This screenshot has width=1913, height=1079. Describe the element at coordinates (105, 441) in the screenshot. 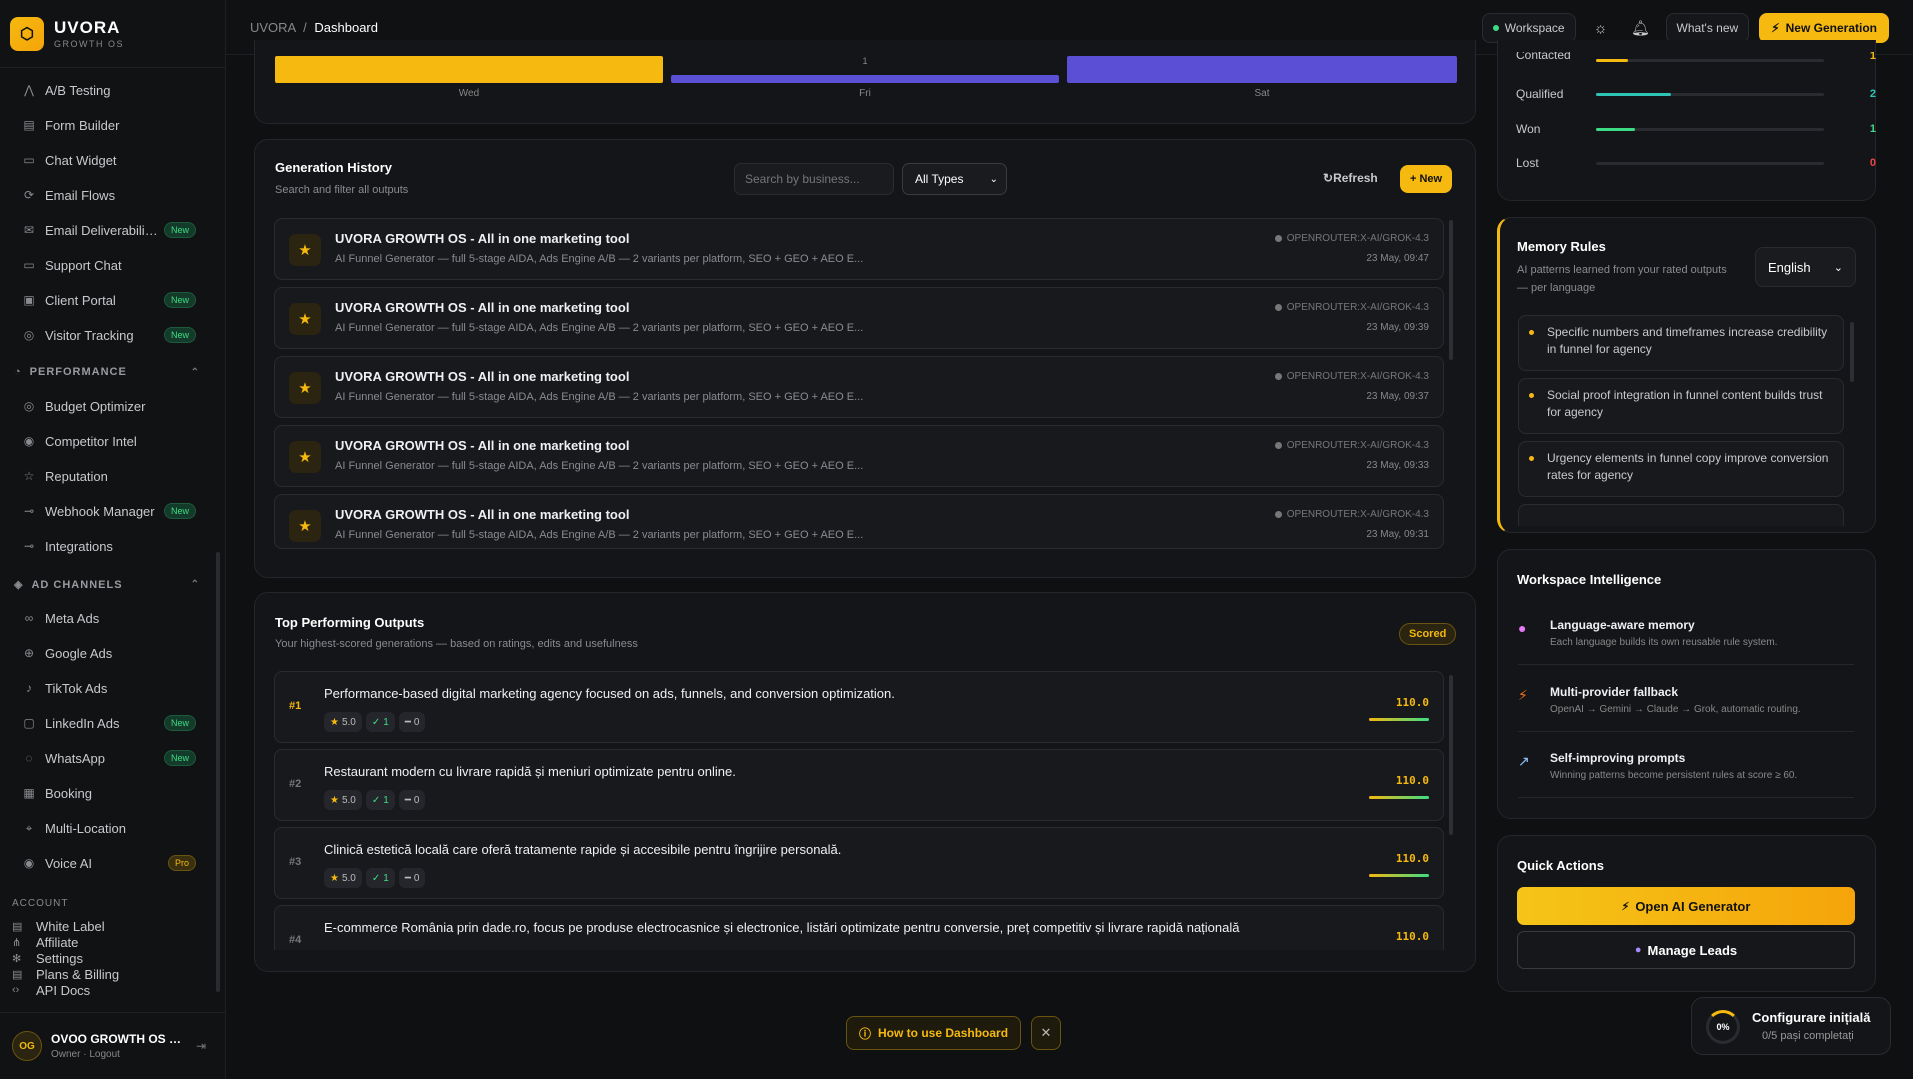

I see `sidebar-item-competitor-intel: ◉ Competitor Intel` at that location.